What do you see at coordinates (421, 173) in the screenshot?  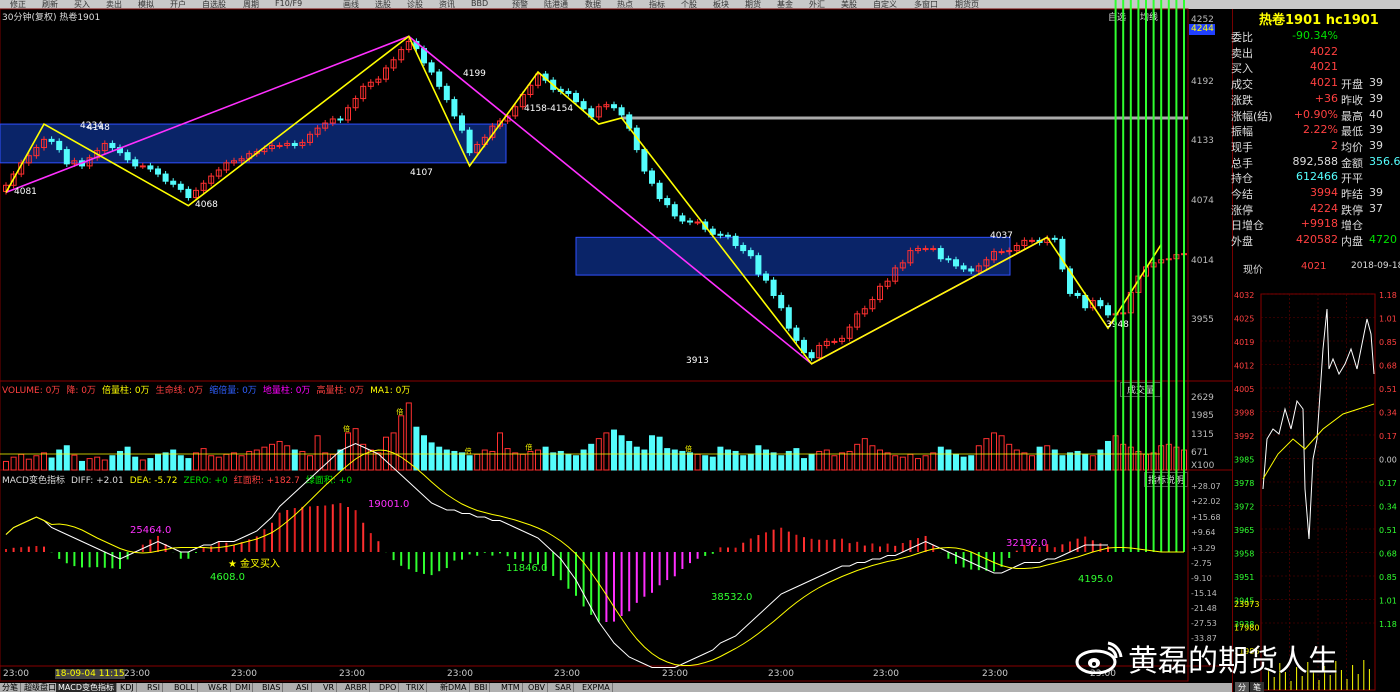 I see `price-annotation: 4107` at bounding box center [421, 173].